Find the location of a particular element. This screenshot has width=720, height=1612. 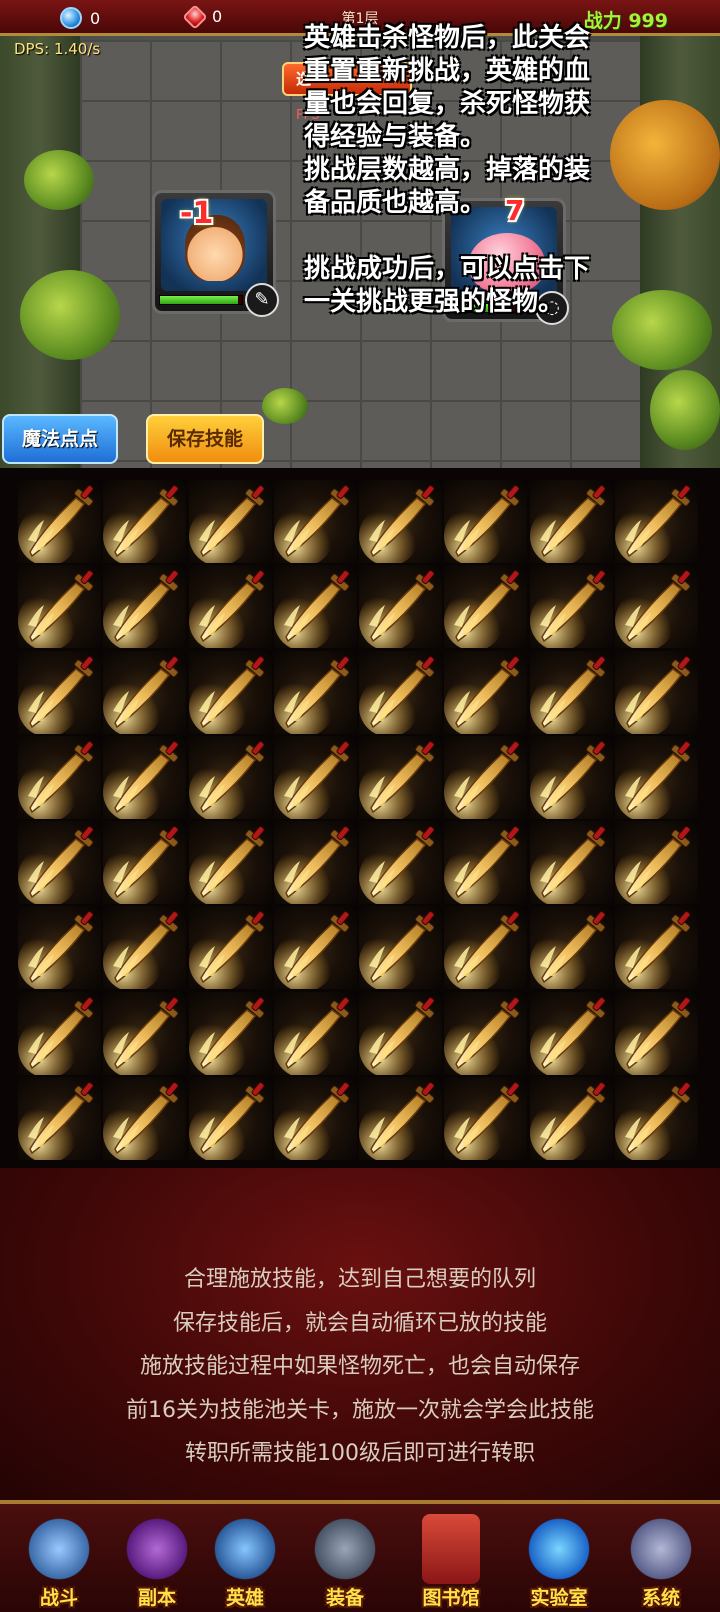

nav-label: 副本 is located at coordinates (156, 1598).